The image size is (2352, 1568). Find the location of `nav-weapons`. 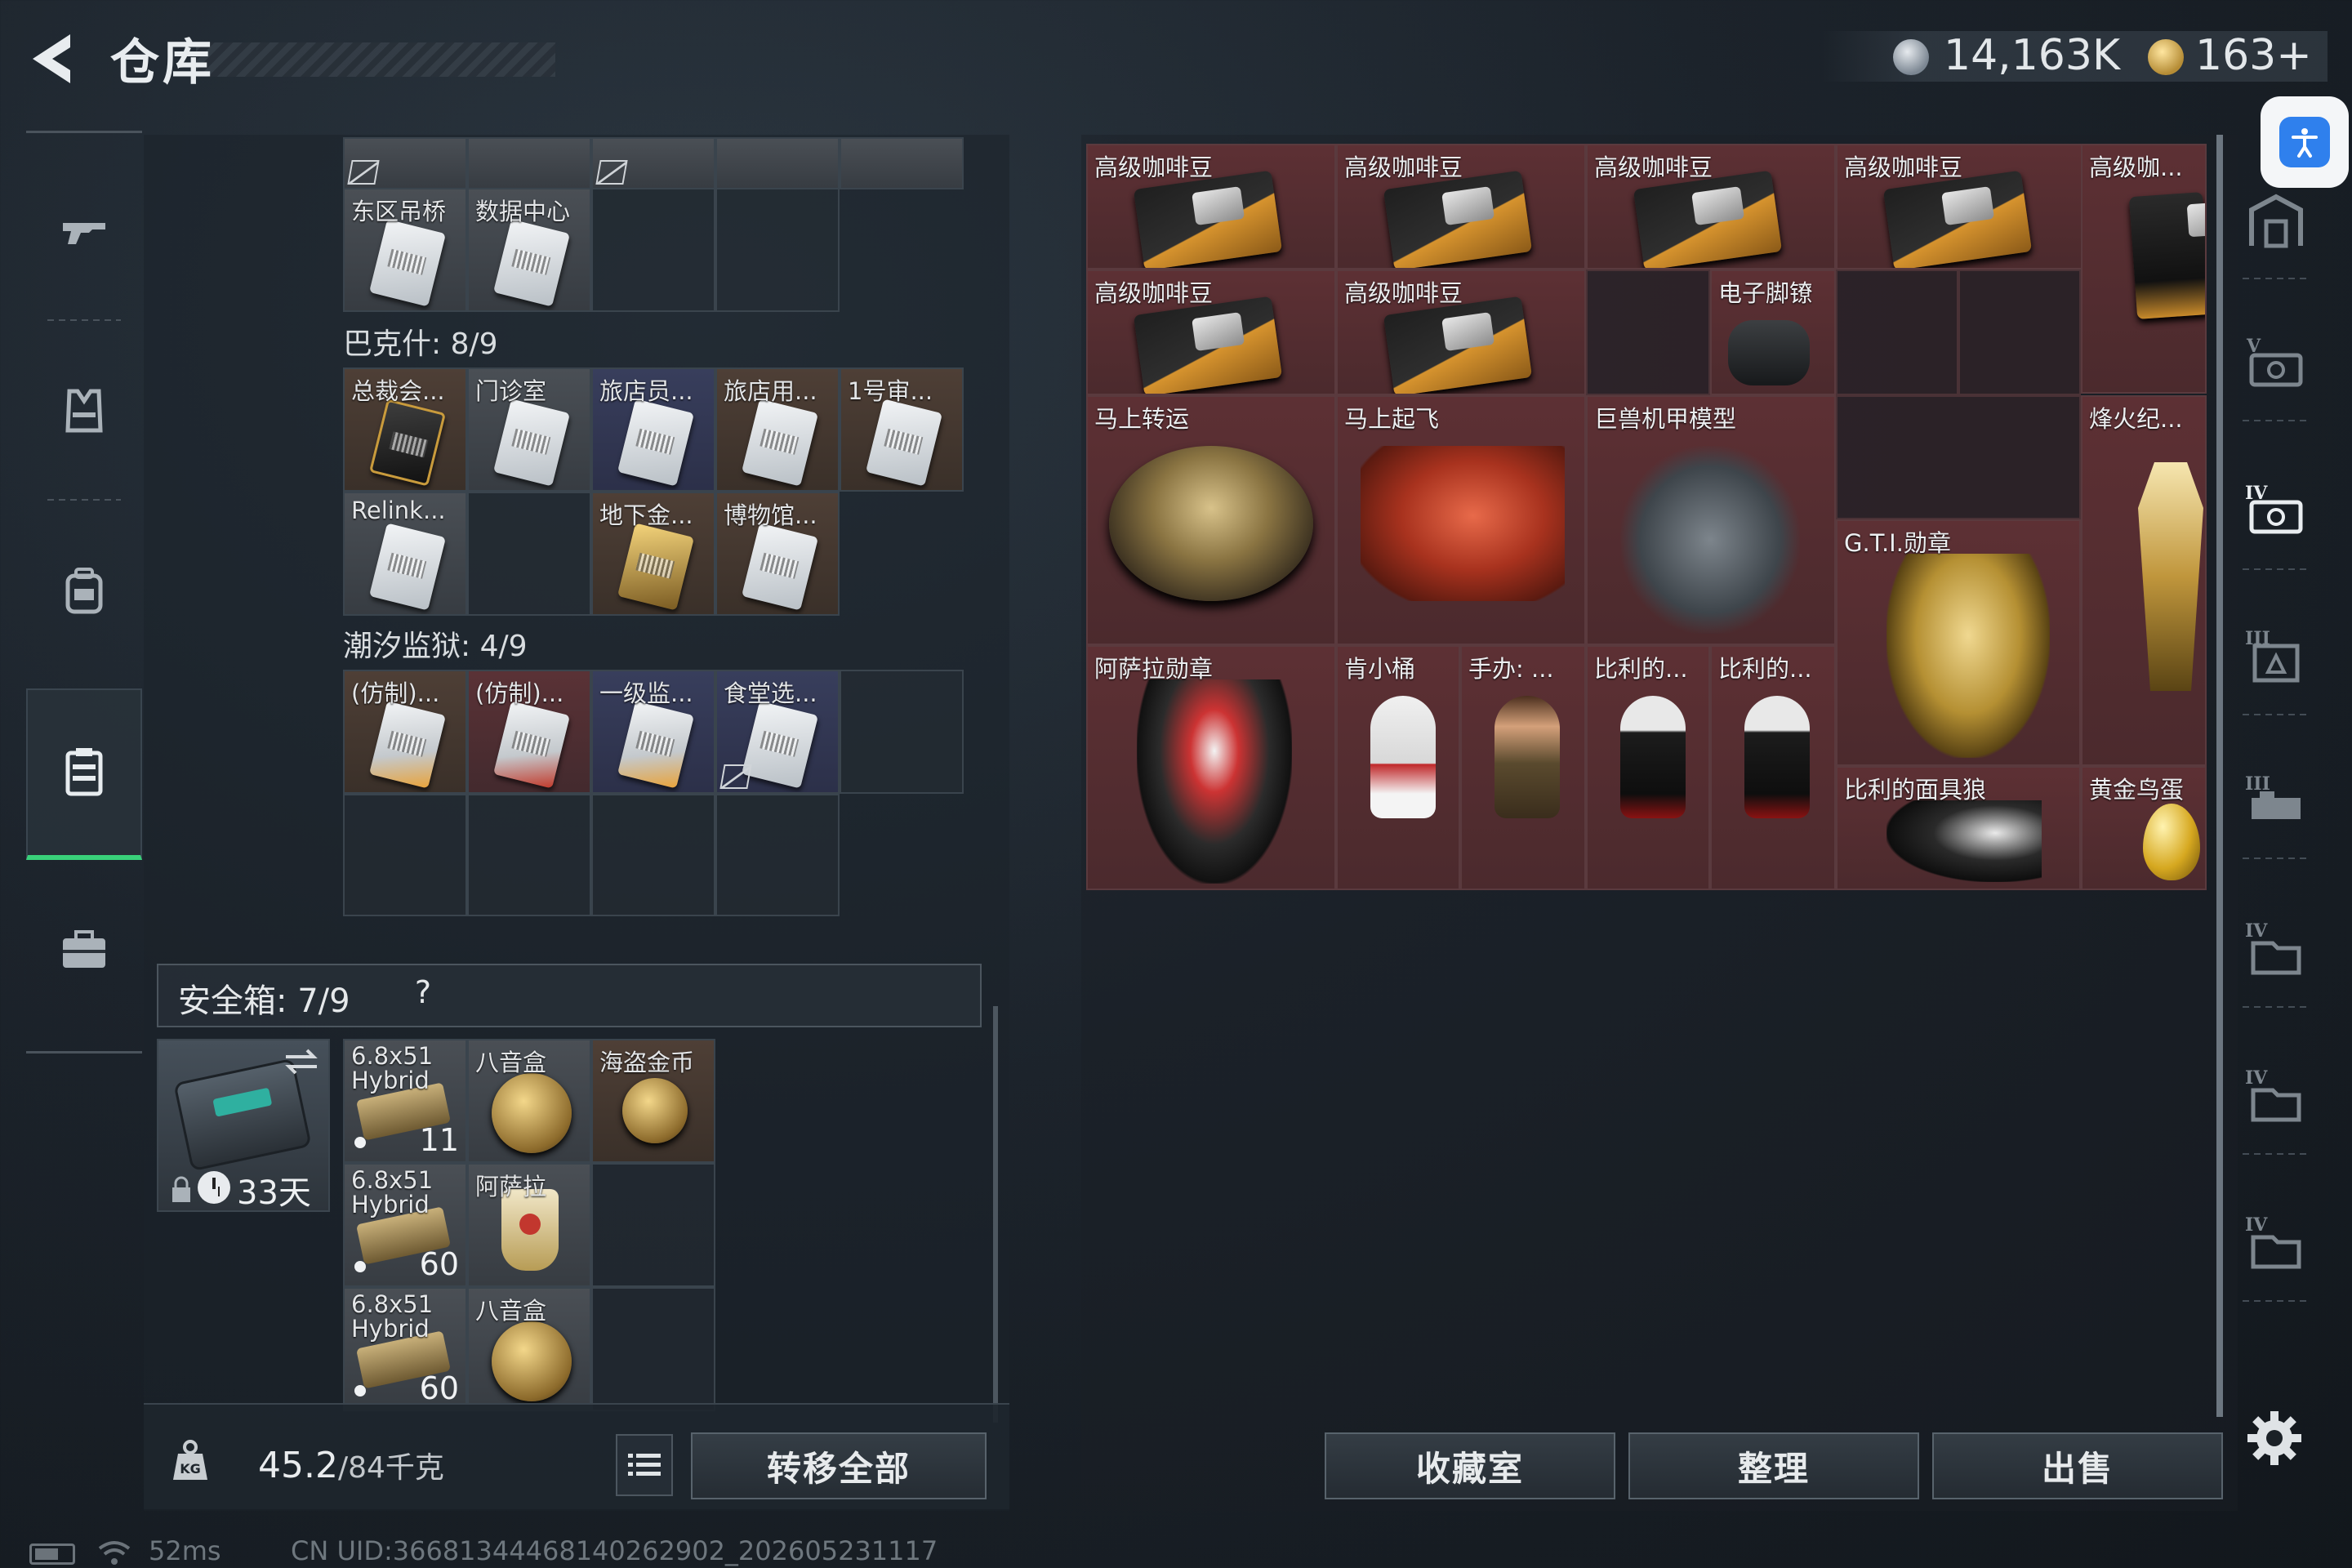

nav-weapons is located at coordinates (84, 231).